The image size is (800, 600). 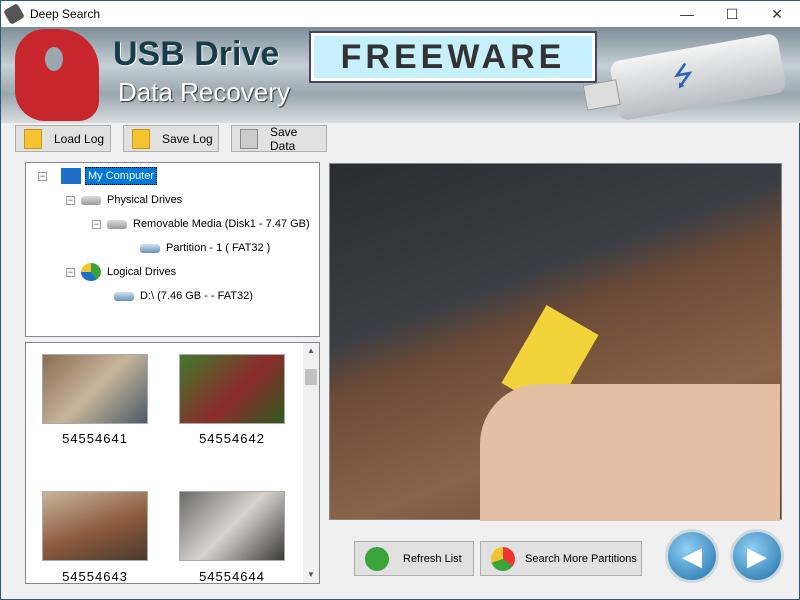 I want to click on refresh-list-button: Refresh List, so click(x=414, y=558).